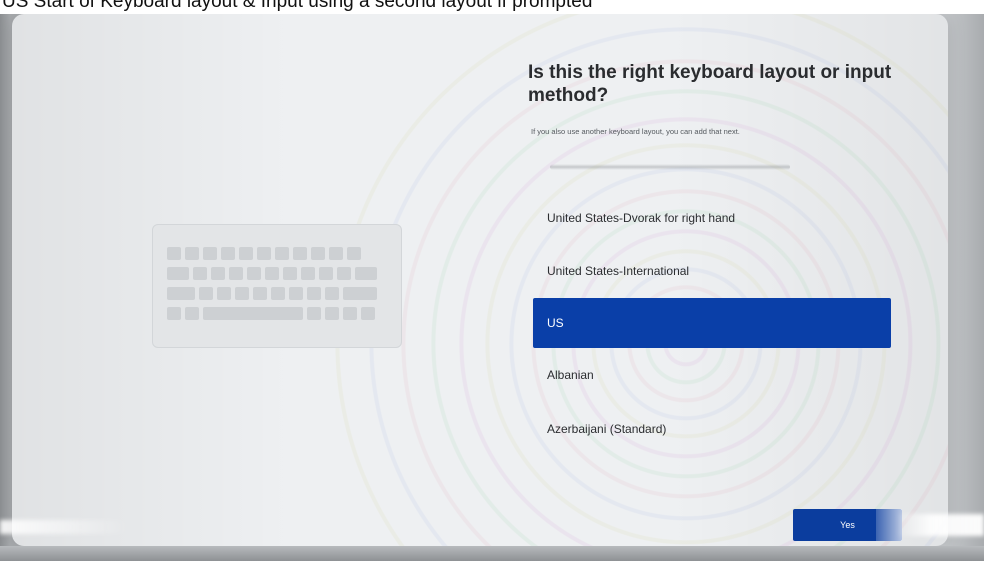 Image resolution: width=984 pixels, height=561 pixels. I want to click on yes-button-label: Yes, so click(847, 525).